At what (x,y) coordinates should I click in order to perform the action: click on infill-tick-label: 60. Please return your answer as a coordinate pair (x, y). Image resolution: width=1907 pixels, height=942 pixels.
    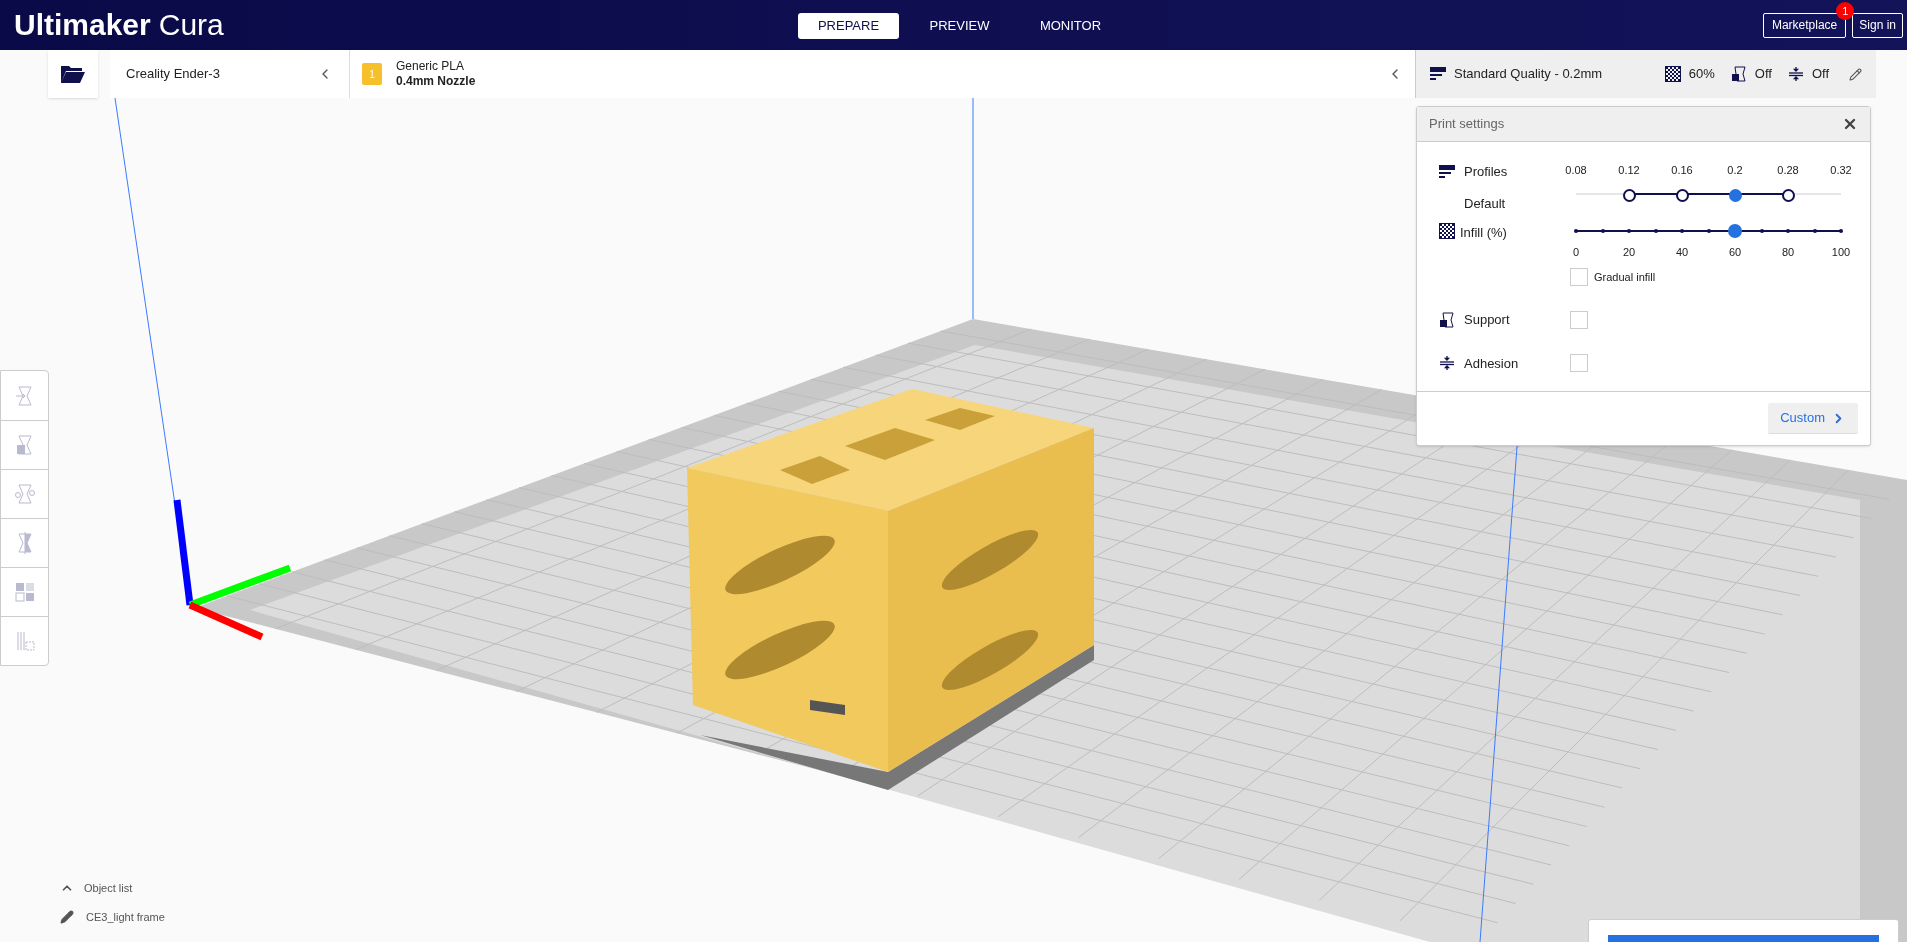
    Looking at the image, I should click on (1735, 252).